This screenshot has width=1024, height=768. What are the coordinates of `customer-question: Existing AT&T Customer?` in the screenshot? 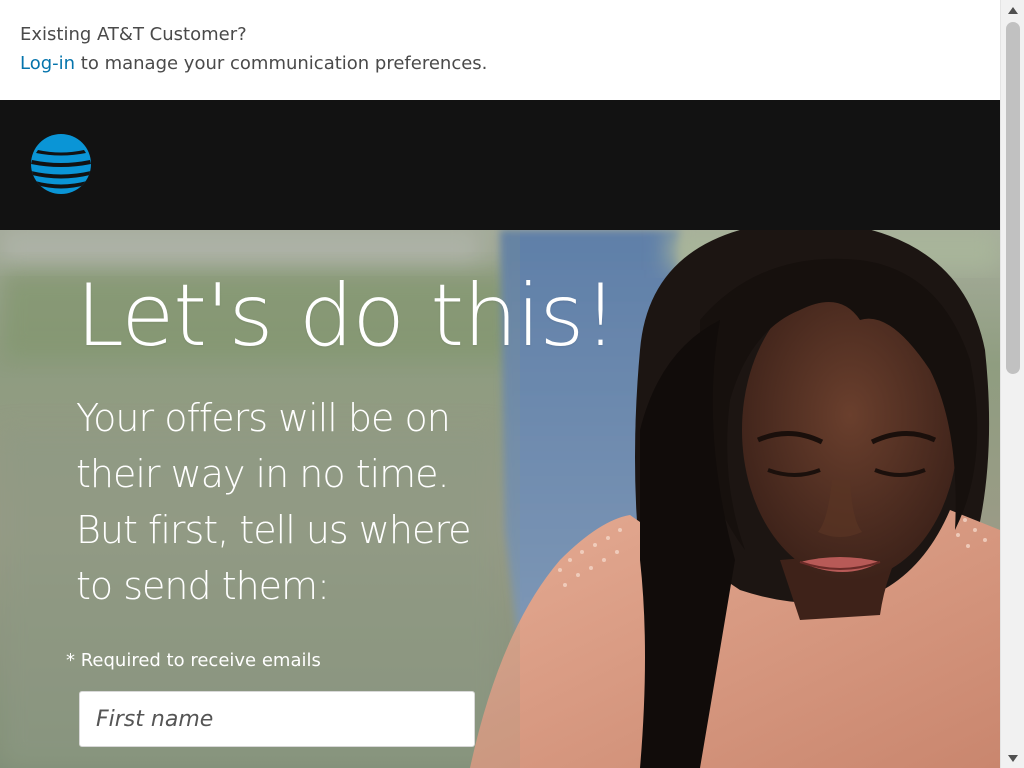 It's located at (133, 34).